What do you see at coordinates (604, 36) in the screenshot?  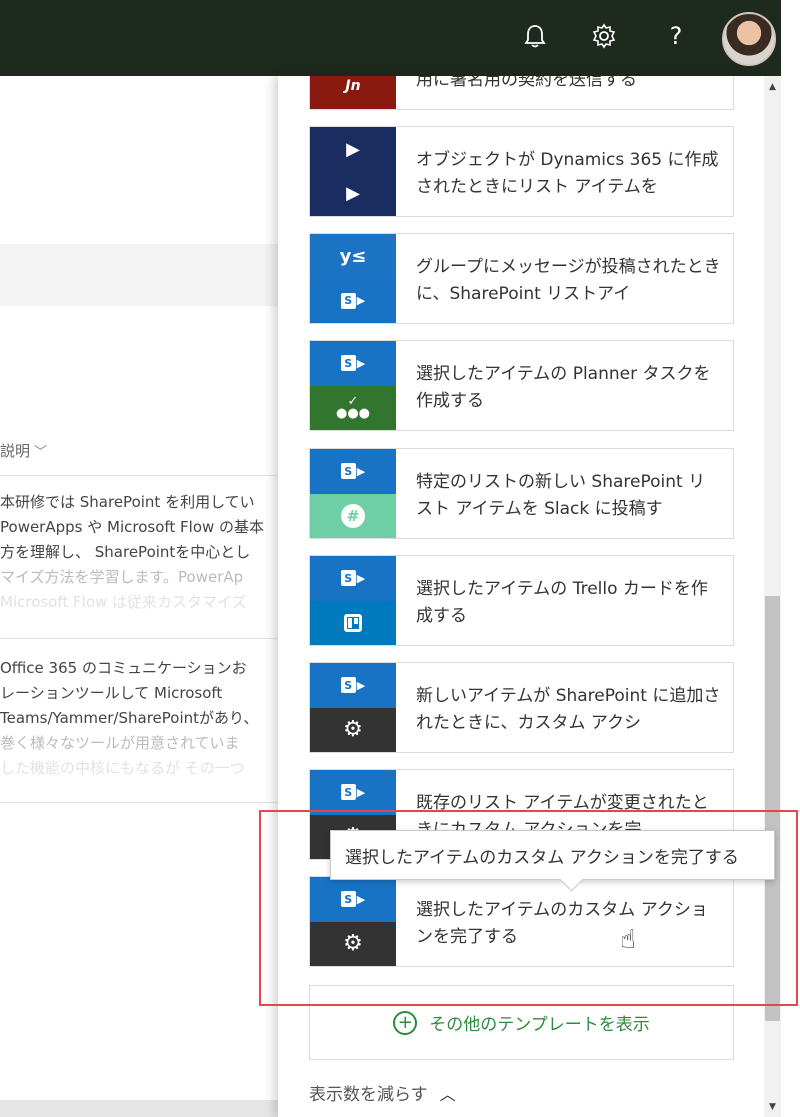 I see `gear-icon` at bounding box center [604, 36].